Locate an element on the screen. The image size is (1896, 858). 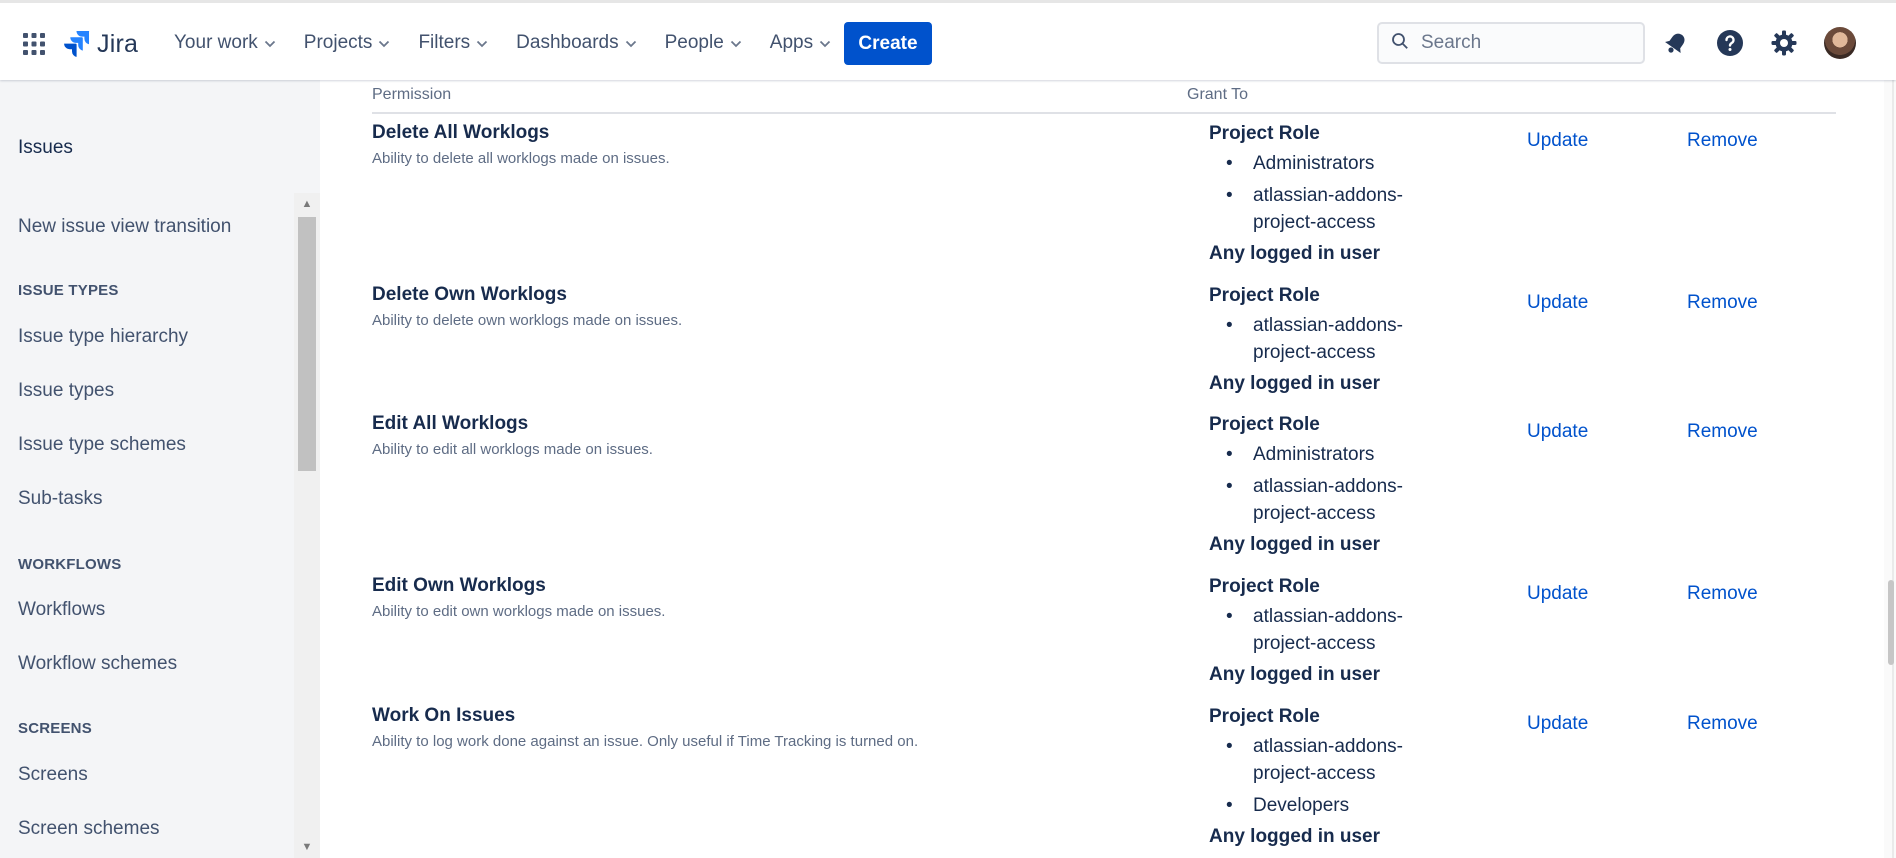
help-icon is located at coordinates (1730, 43).